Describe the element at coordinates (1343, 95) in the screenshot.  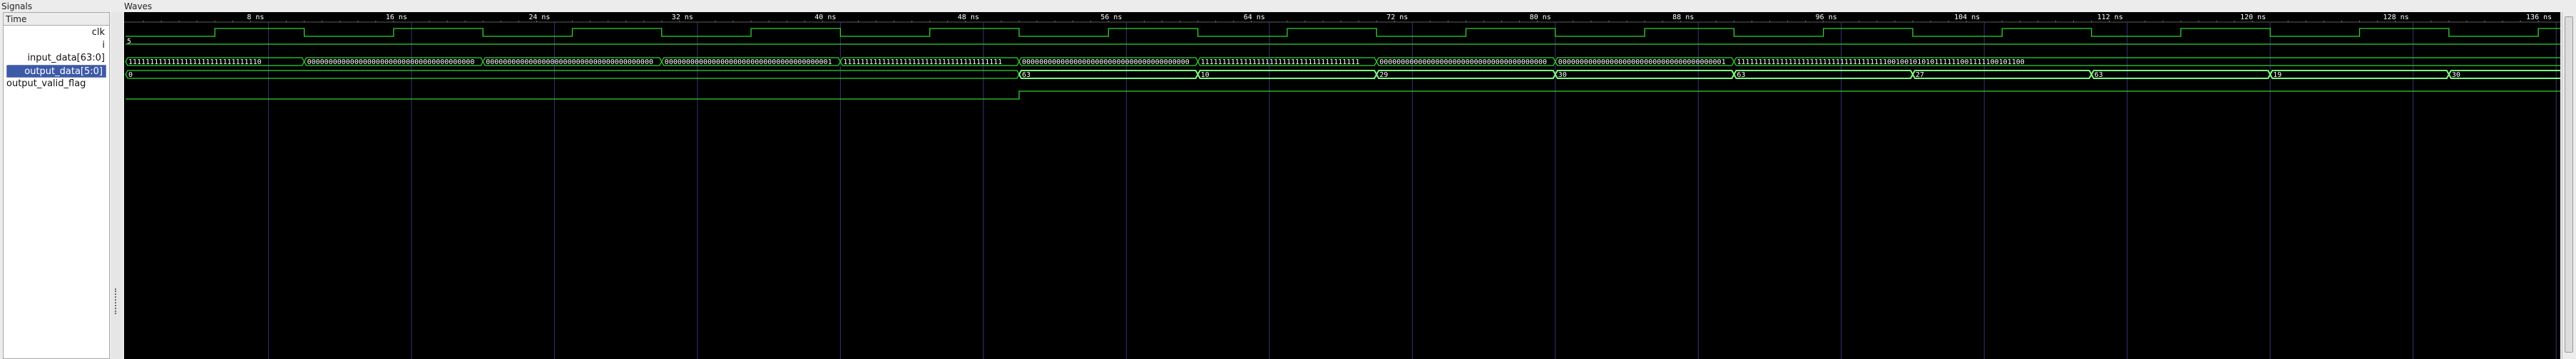
I see `output-valid-flag-waveform` at that location.